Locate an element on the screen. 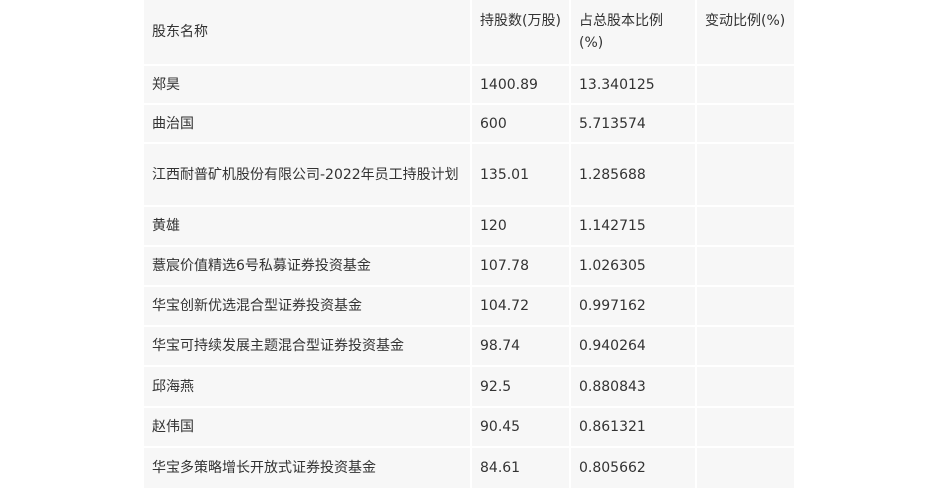  cell-share-ratio: 0.997162 is located at coordinates (633, 306).